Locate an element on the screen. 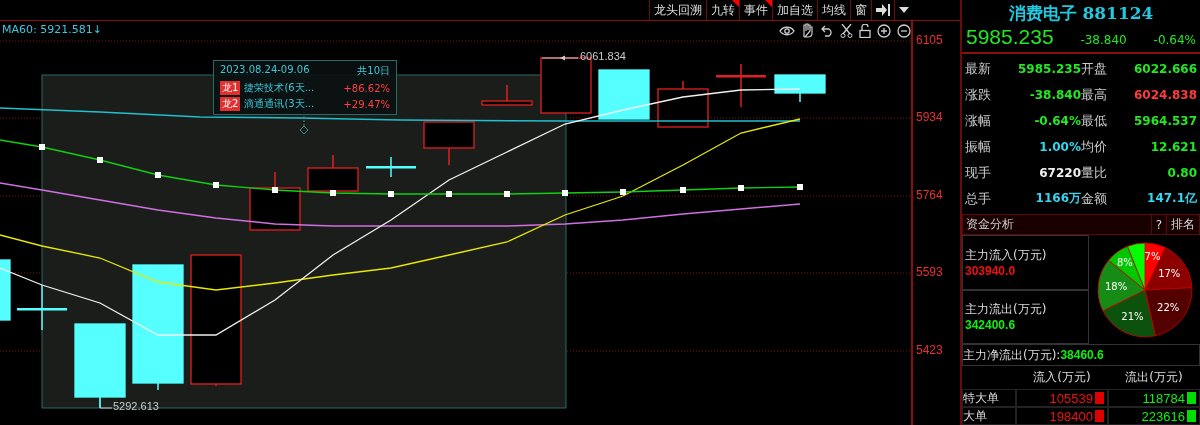  slice-label: 21% is located at coordinates (1132, 316).